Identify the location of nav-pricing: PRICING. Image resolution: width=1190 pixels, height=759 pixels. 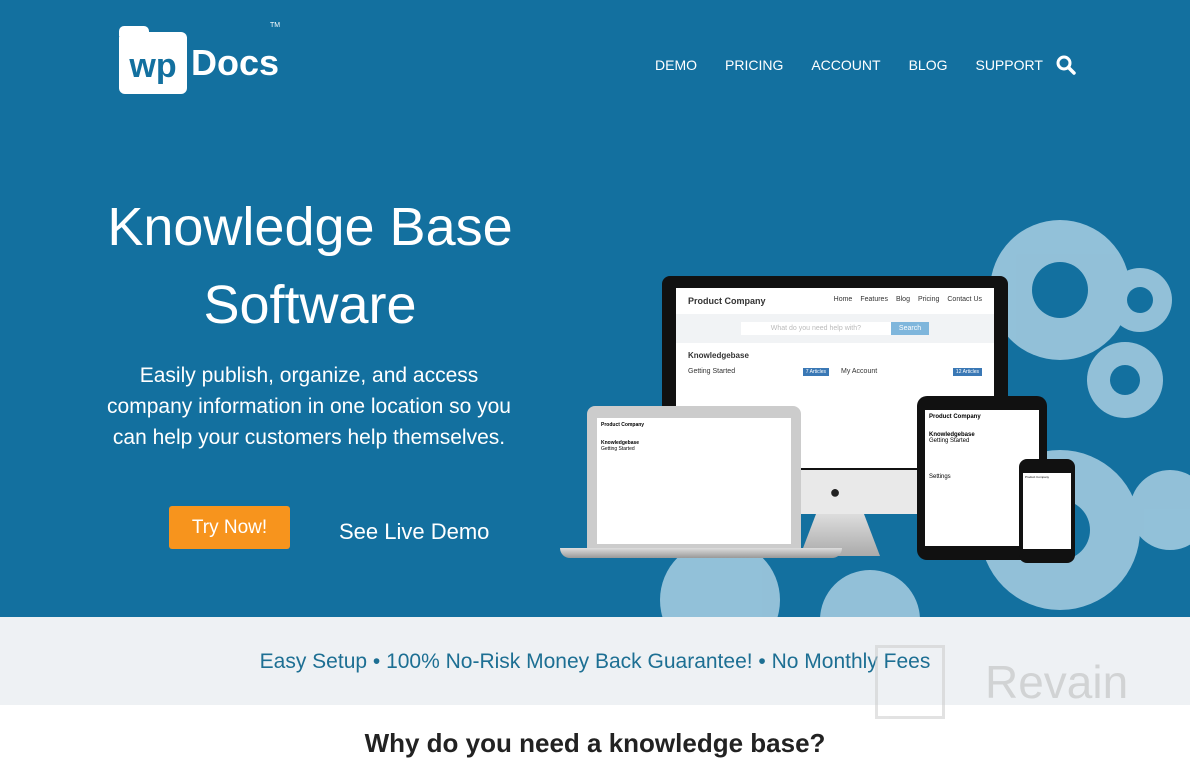
(754, 65).